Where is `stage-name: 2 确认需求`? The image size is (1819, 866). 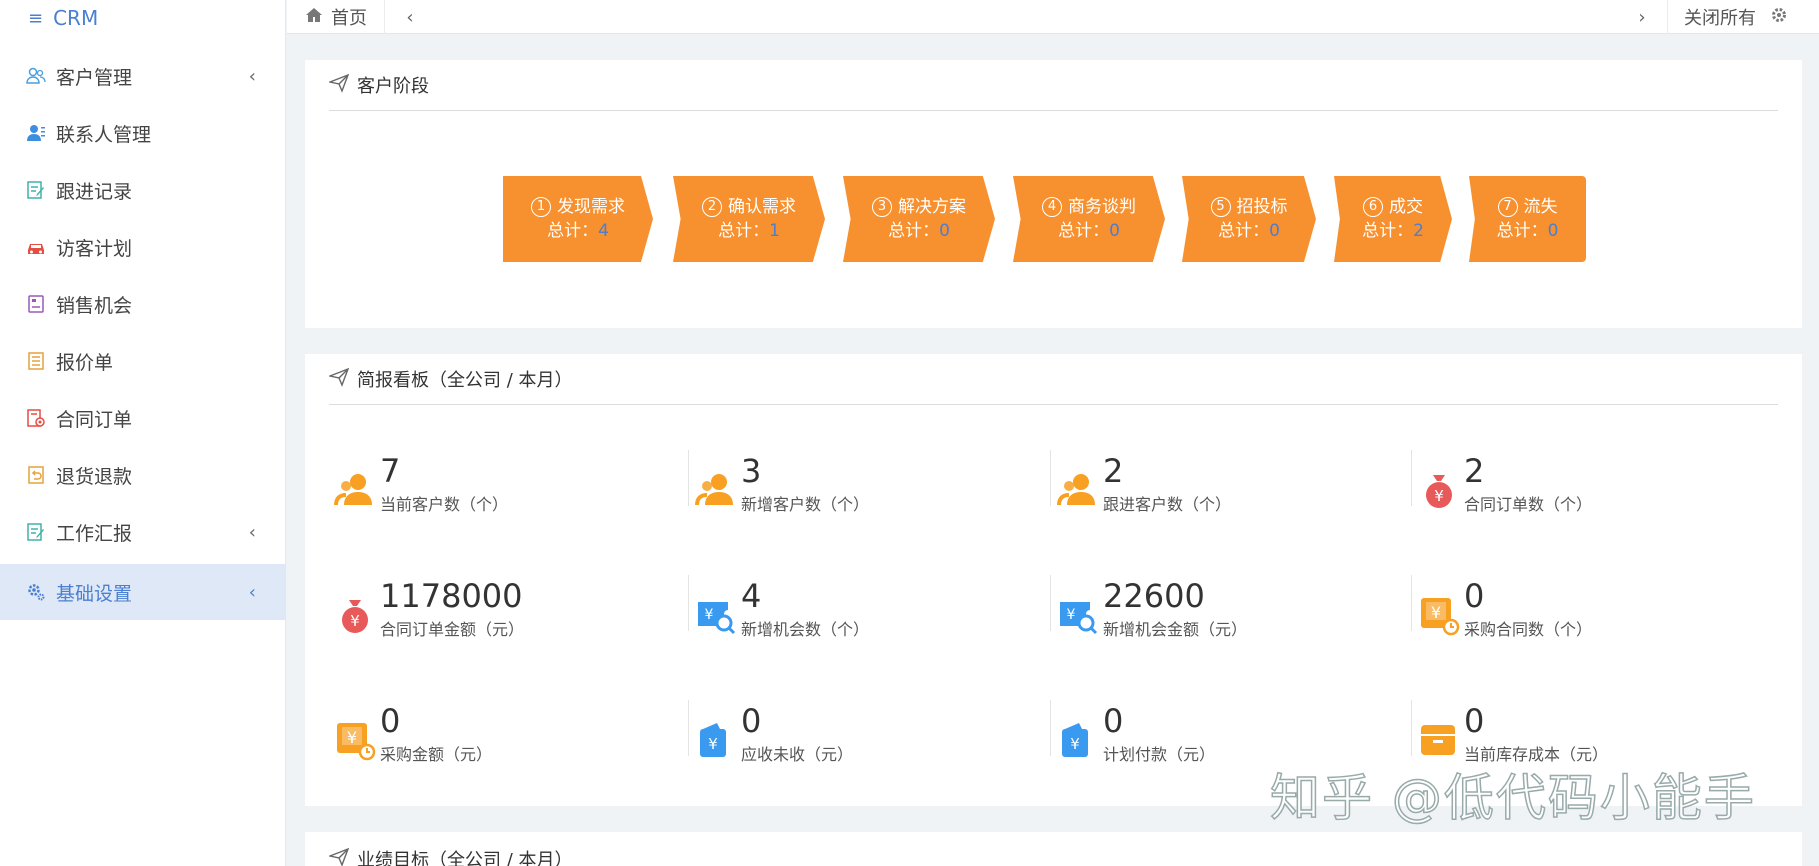 stage-name: 2 确认需求 is located at coordinates (749, 207).